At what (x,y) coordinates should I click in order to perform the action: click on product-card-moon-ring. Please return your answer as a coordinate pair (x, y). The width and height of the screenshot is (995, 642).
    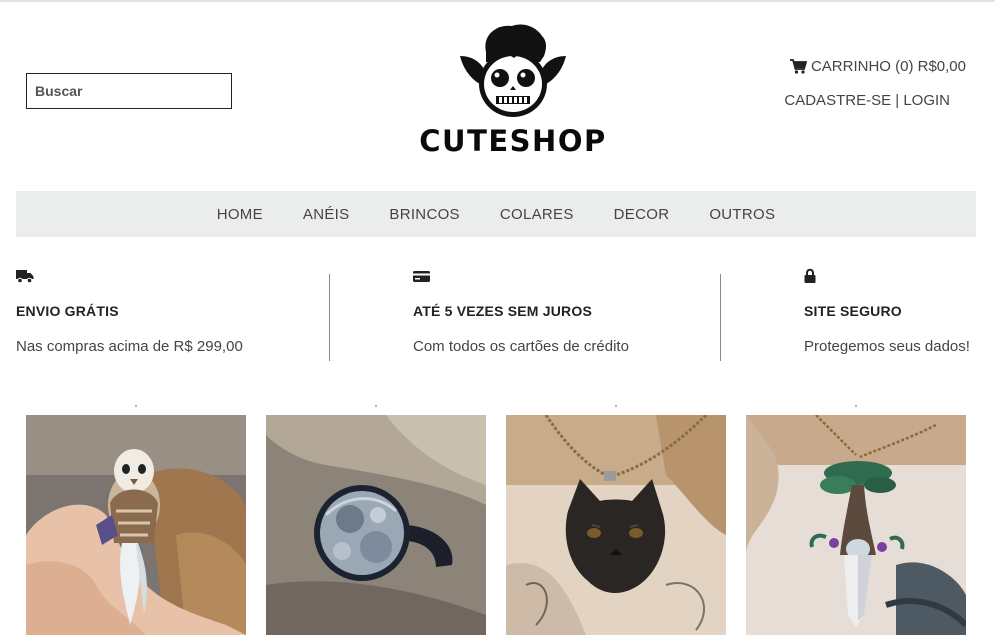
    Looking at the image, I should click on (376, 525).